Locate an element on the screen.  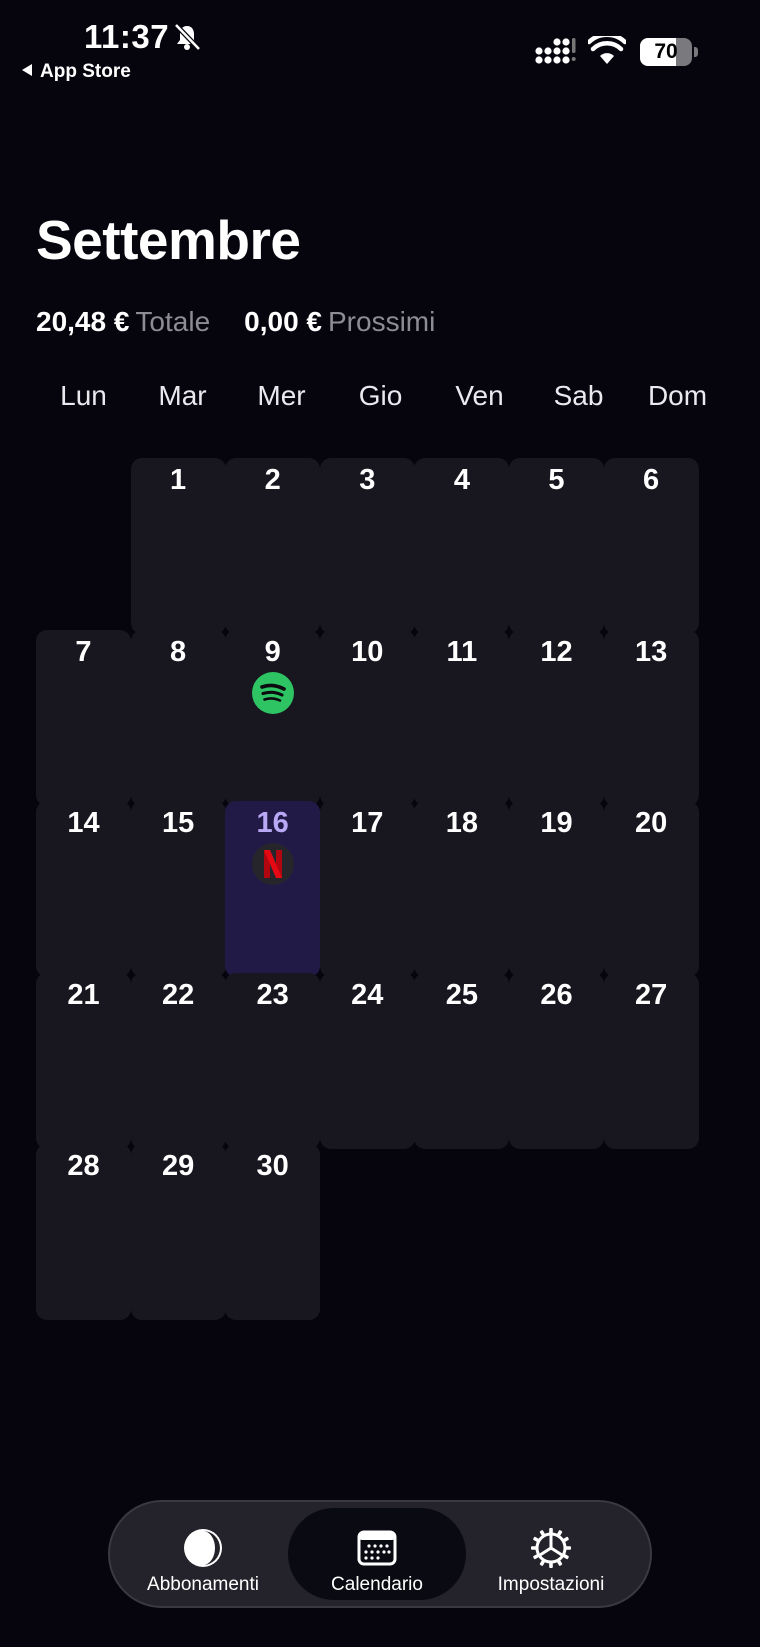
tab-impostazioni: Impostazioni is located at coordinates (551, 1554).